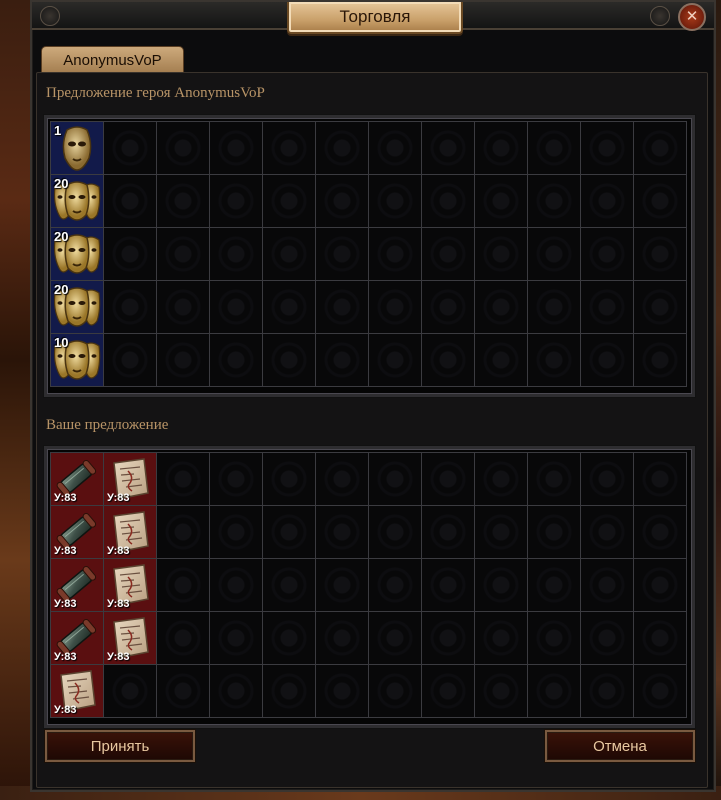 This screenshot has height=800, width=721. I want to click on tab-trader: AnonymusVoP, so click(112, 59).